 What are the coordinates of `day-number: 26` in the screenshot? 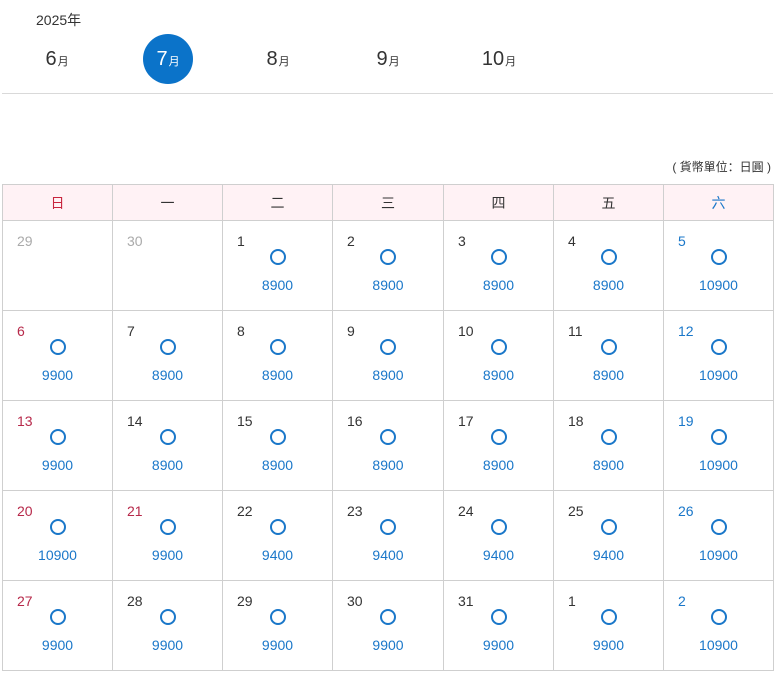 It's located at (686, 511).